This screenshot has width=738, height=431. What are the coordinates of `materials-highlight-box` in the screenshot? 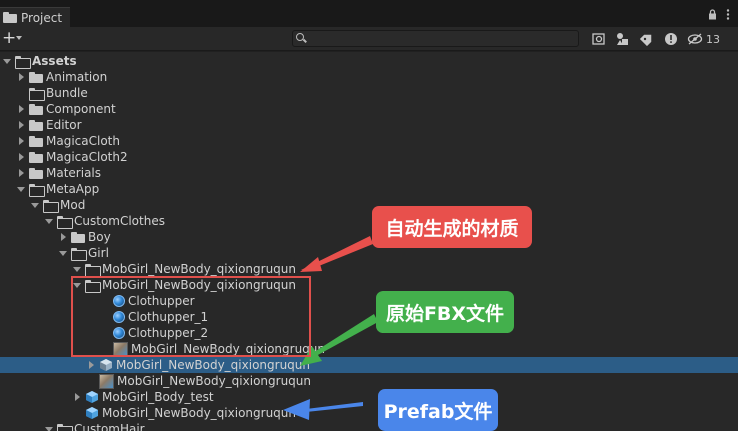 It's located at (191, 316).